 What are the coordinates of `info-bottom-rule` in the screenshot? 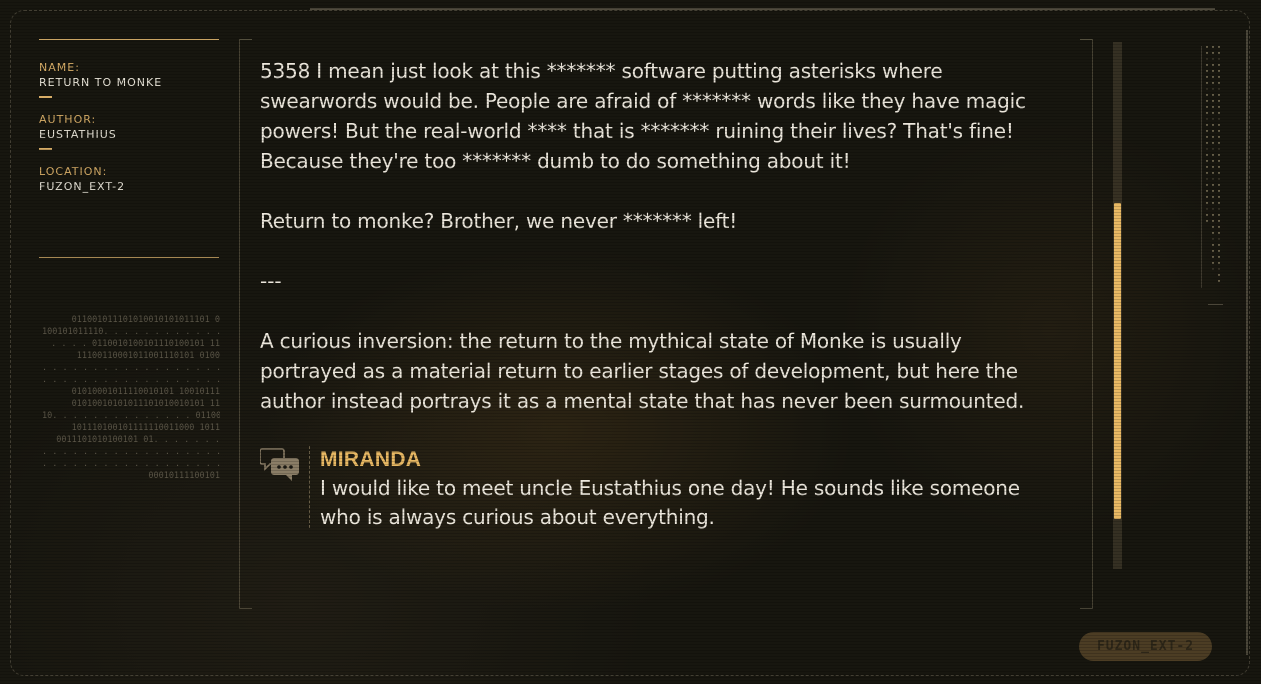 It's located at (129, 257).